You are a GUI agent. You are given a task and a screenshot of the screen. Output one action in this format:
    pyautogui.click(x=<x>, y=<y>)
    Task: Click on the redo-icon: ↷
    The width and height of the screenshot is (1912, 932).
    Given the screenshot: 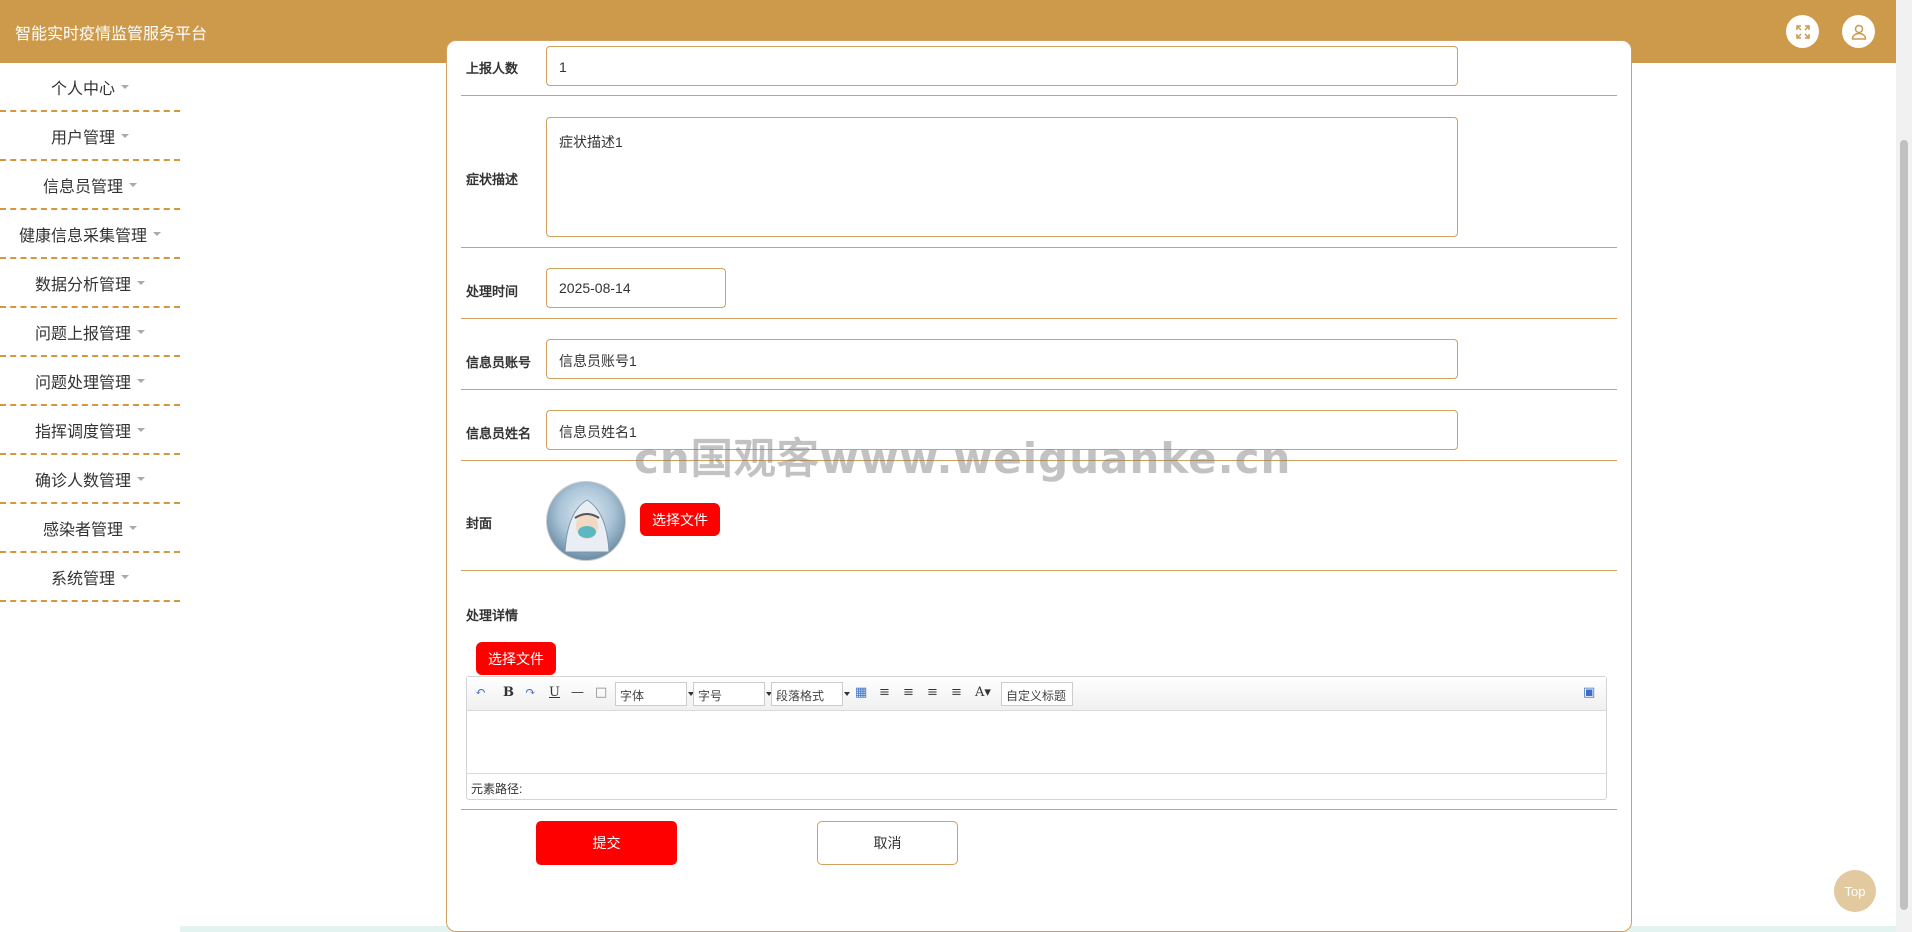 What is the action you would take?
    pyautogui.click(x=530, y=692)
    